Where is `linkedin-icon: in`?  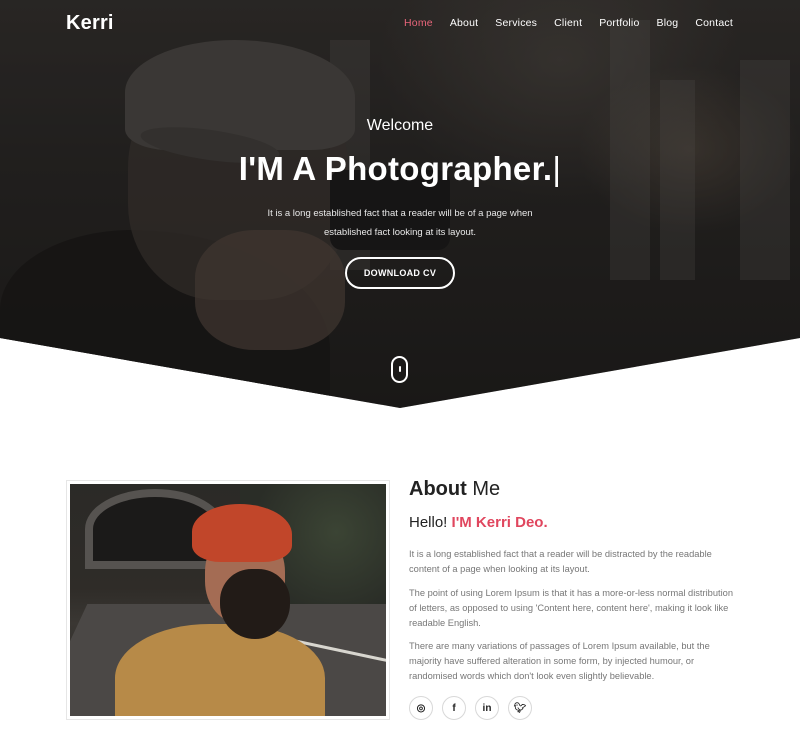 linkedin-icon: in is located at coordinates (487, 708).